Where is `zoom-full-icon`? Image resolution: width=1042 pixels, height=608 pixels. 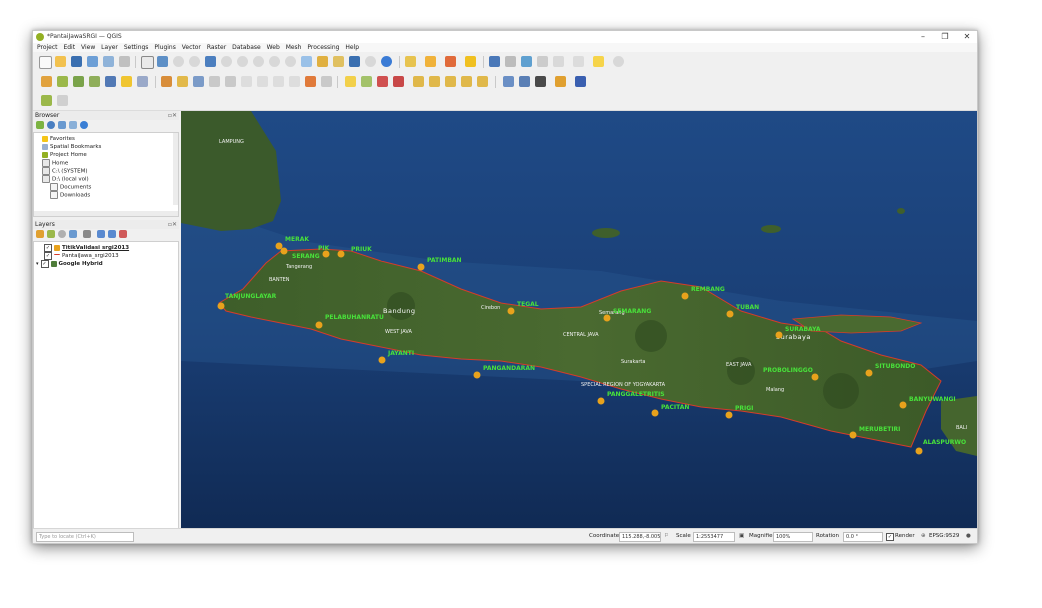
zoom-full-icon is located at coordinates (210, 61).